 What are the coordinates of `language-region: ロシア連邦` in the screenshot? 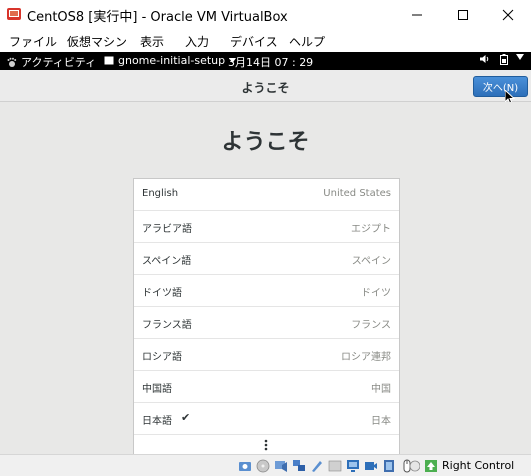 It's located at (366, 357).